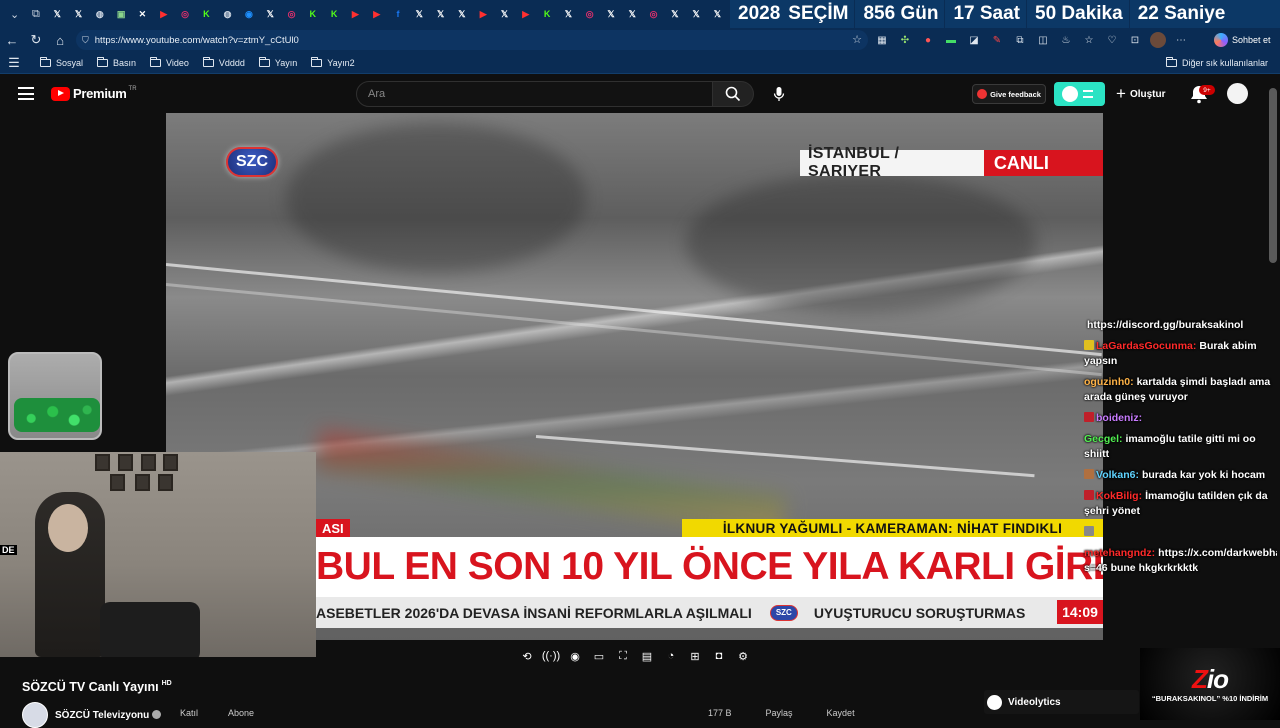 The width and height of the screenshot is (1280, 728). What do you see at coordinates (1089, 531) in the screenshot?
I see `chat-badge-icon` at bounding box center [1089, 531].